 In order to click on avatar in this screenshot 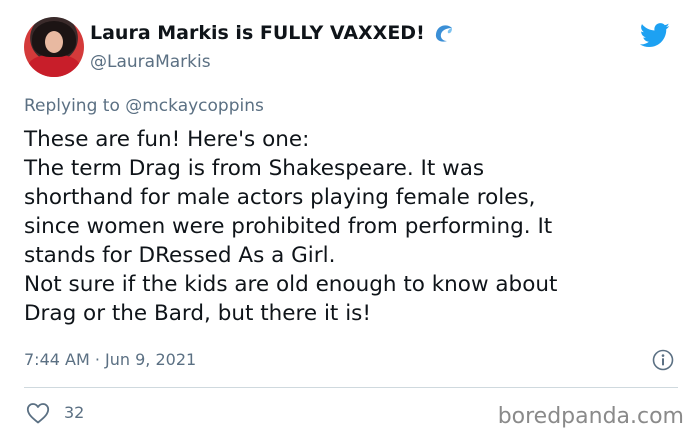, I will do `click(54, 47)`.